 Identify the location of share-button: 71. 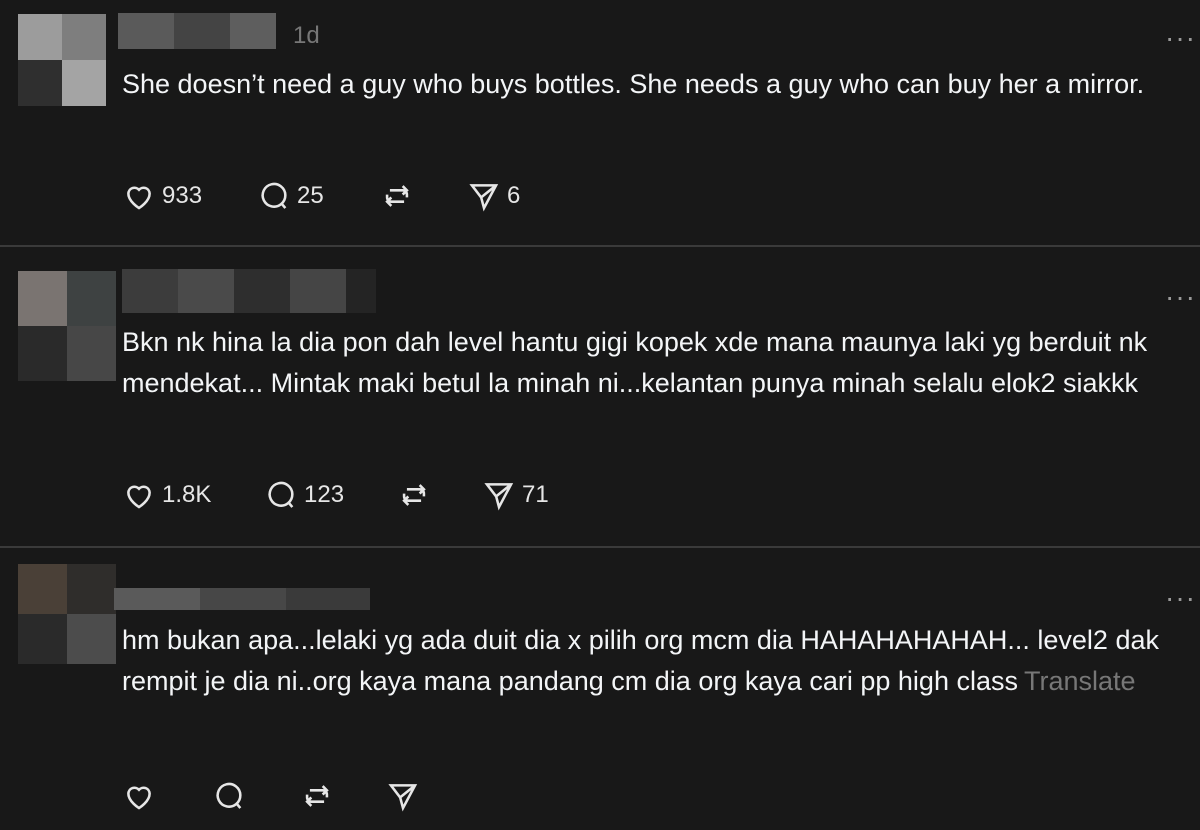
(515, 495).